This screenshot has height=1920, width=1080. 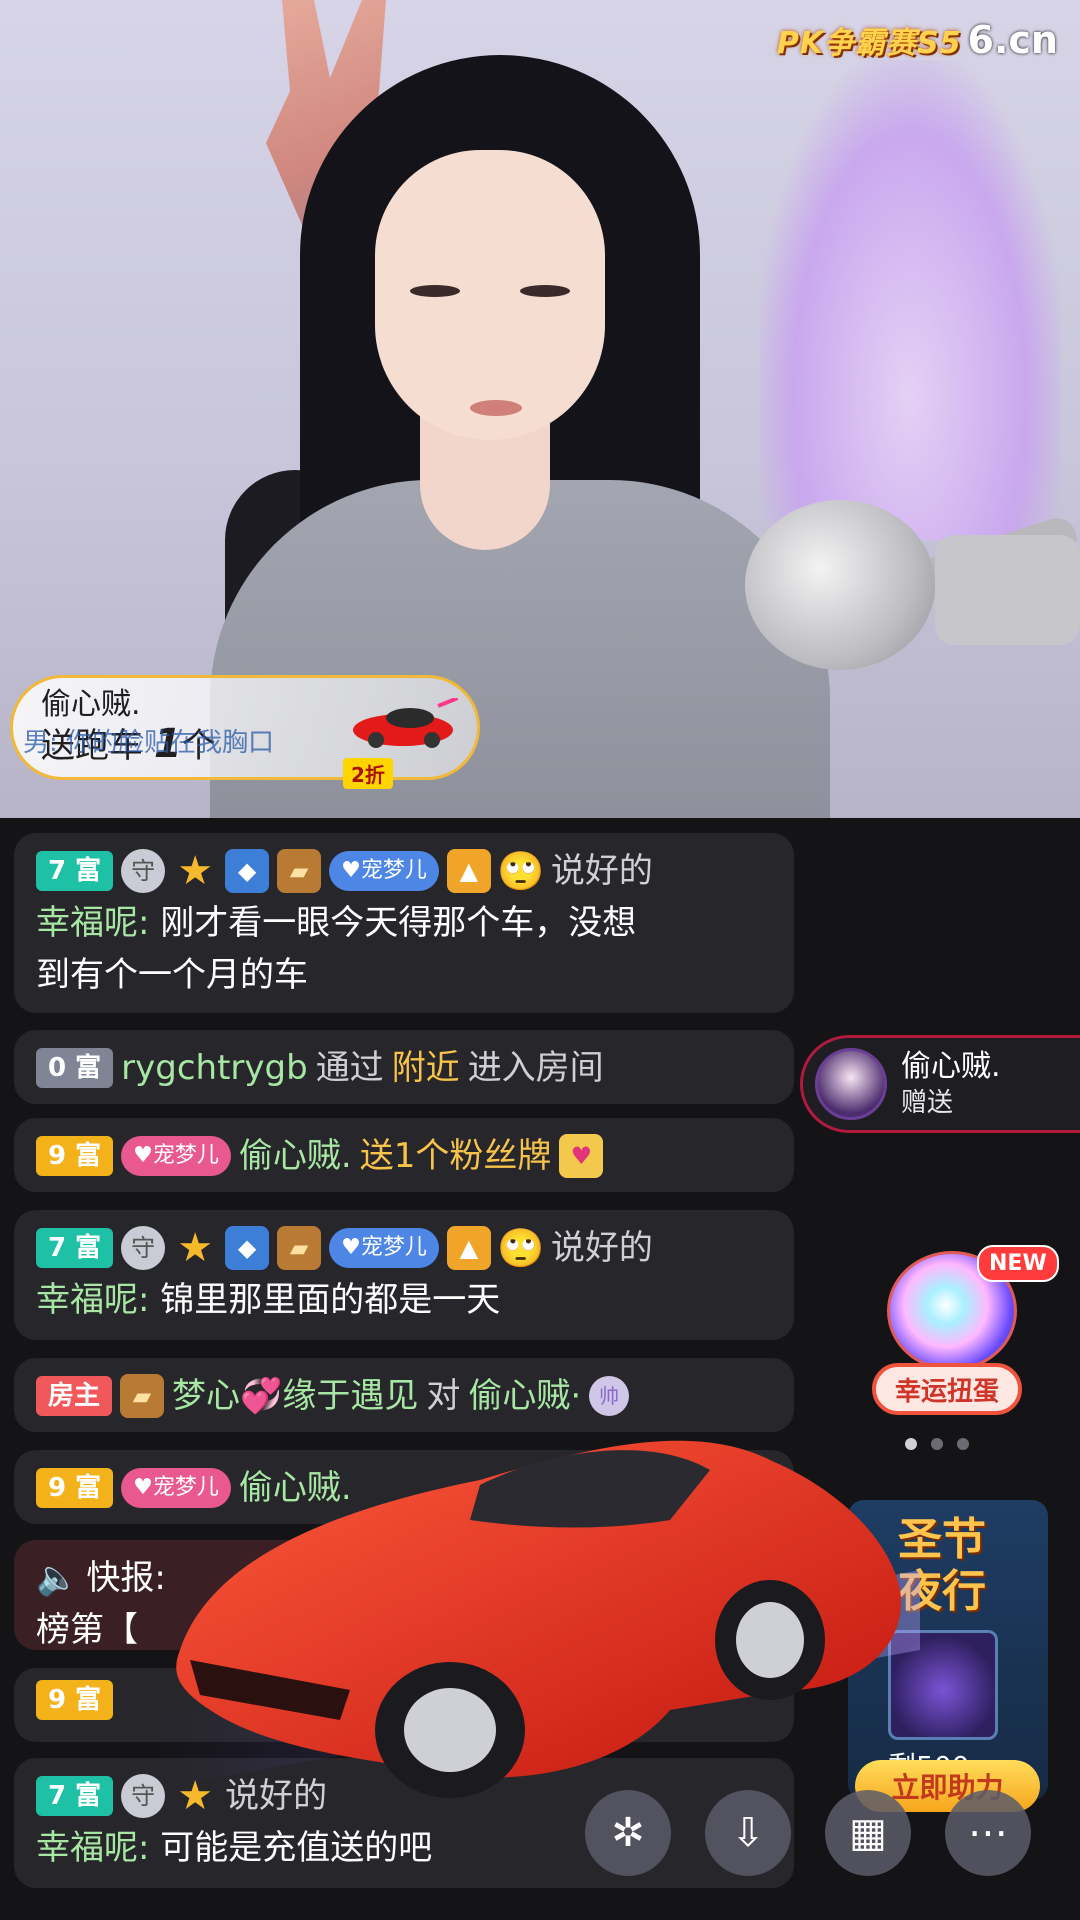 I want to click on streamer-face, so click(x=490, y=295).